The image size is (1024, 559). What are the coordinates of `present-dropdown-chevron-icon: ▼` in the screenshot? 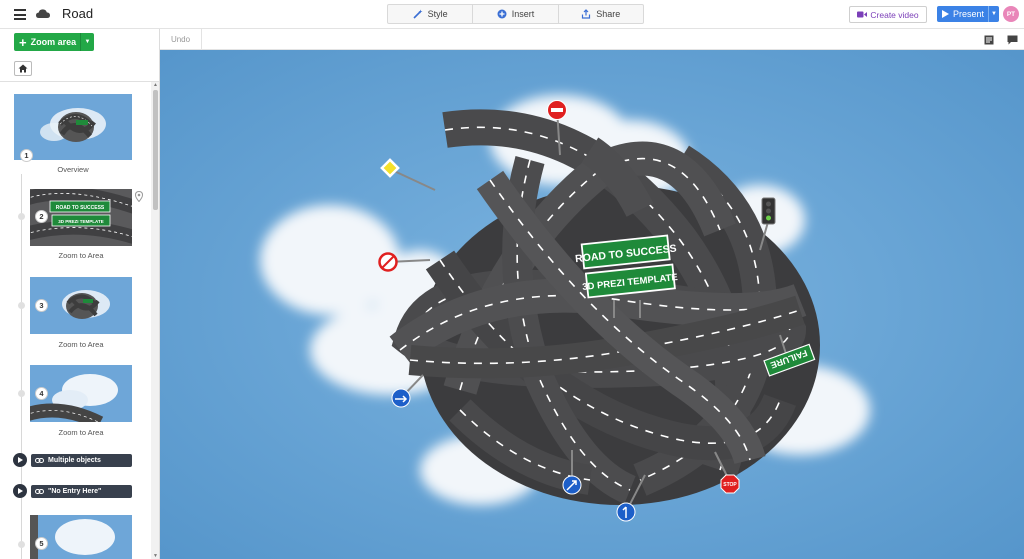 It's located at (994, 14).